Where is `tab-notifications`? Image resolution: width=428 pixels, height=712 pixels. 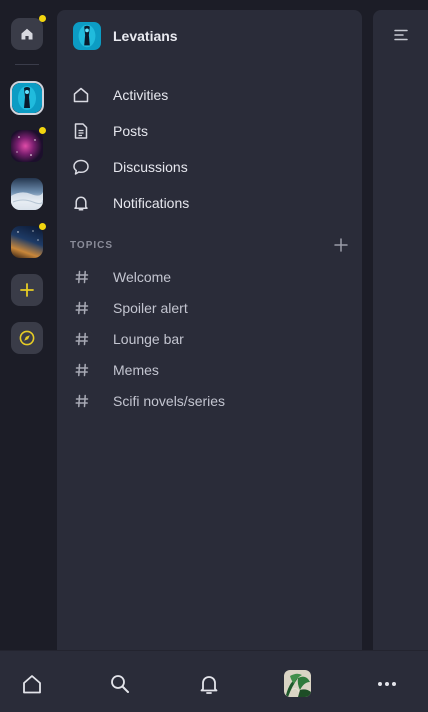
tab-notifications is located at coordinates (209, 684).